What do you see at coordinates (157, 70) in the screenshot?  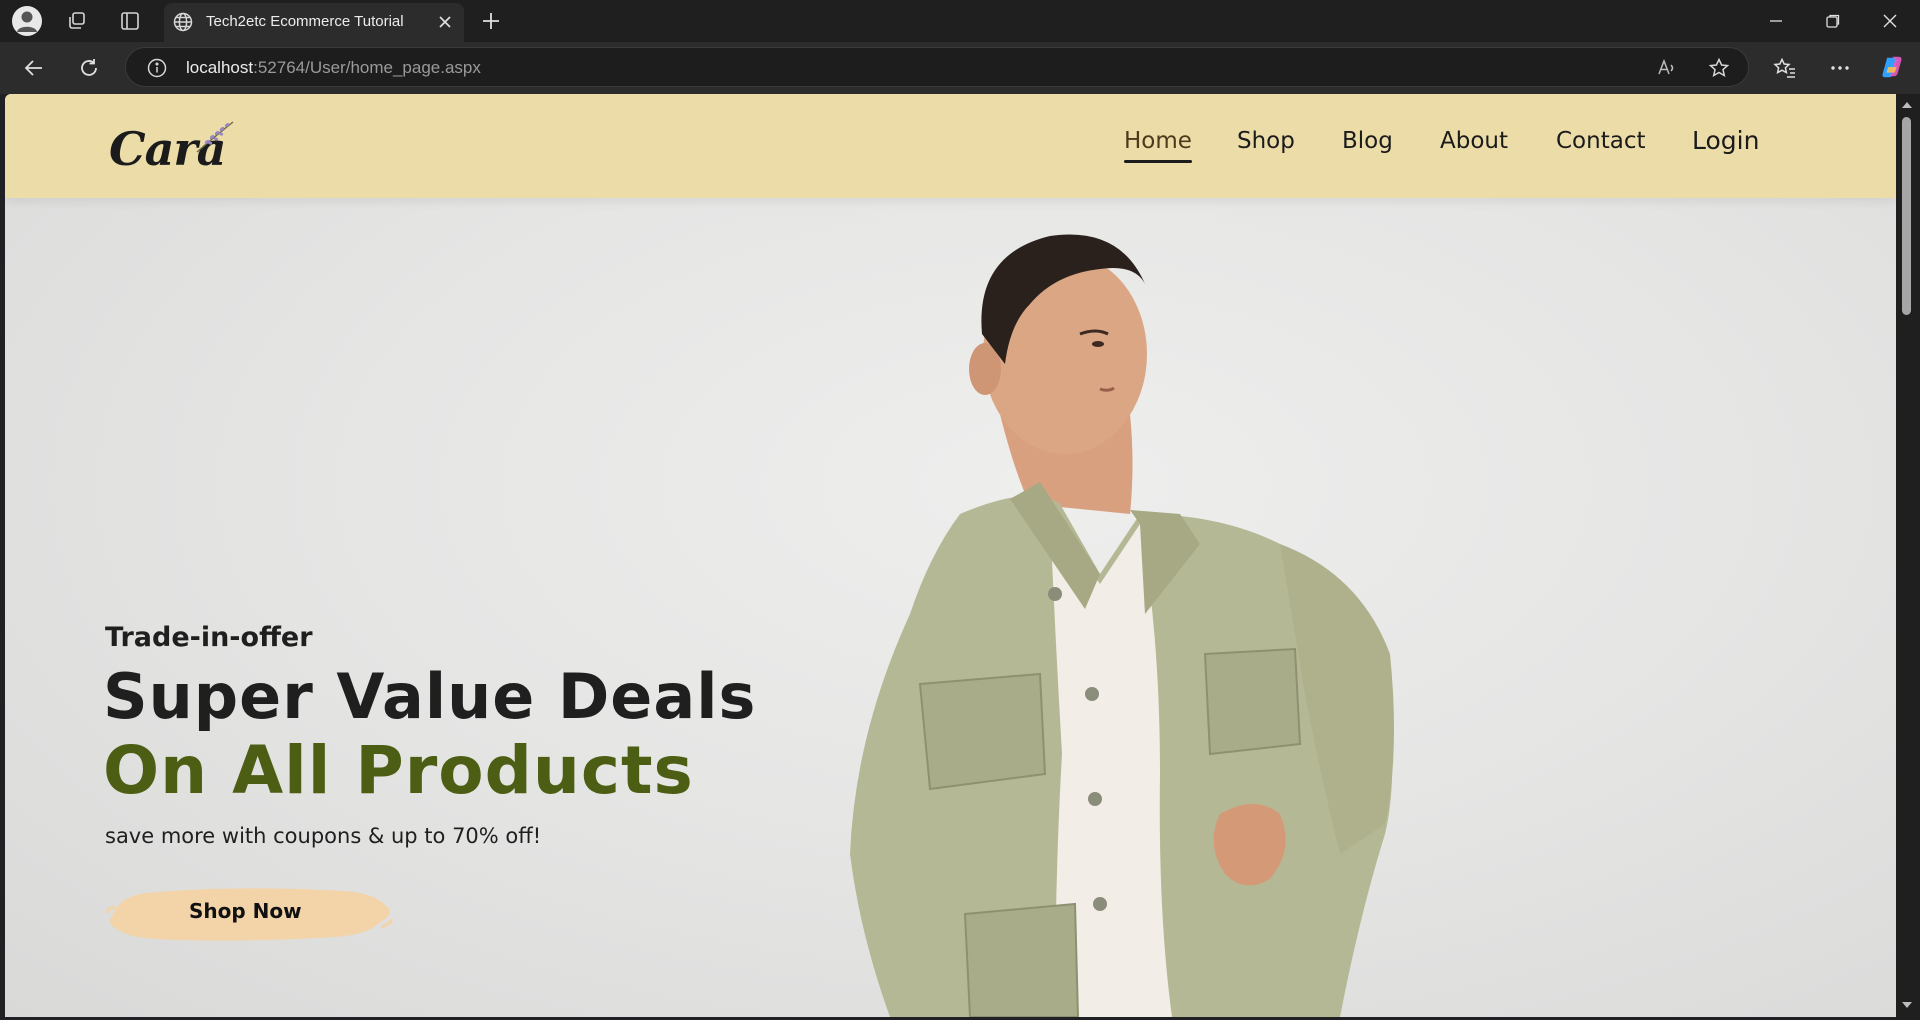 I see `site-info-icon` at bounding box center [157, 70].